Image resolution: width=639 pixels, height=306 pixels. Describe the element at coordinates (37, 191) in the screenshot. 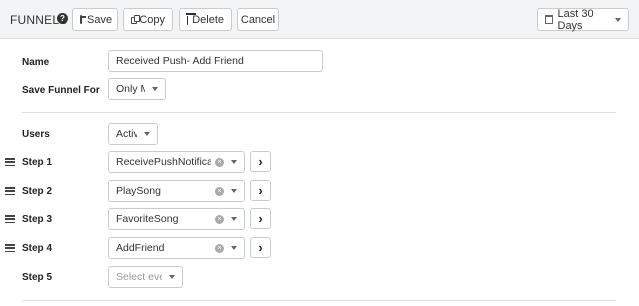

I see `step-label: Step 2` at that location.